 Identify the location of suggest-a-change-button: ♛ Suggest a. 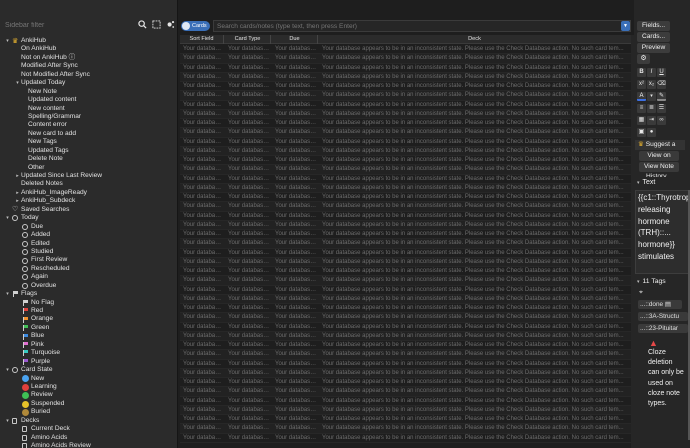
(660, 145).